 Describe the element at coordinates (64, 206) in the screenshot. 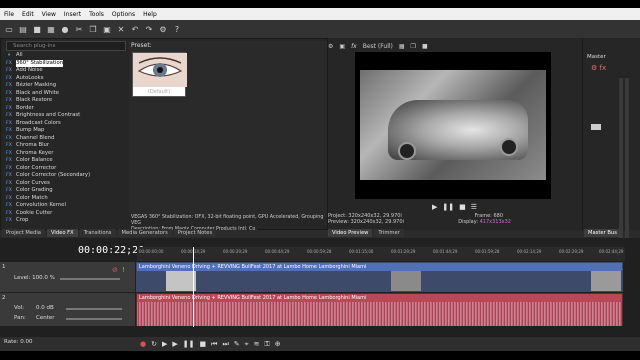

I see `plugin-item: FX Convolution Kernel` at that location.